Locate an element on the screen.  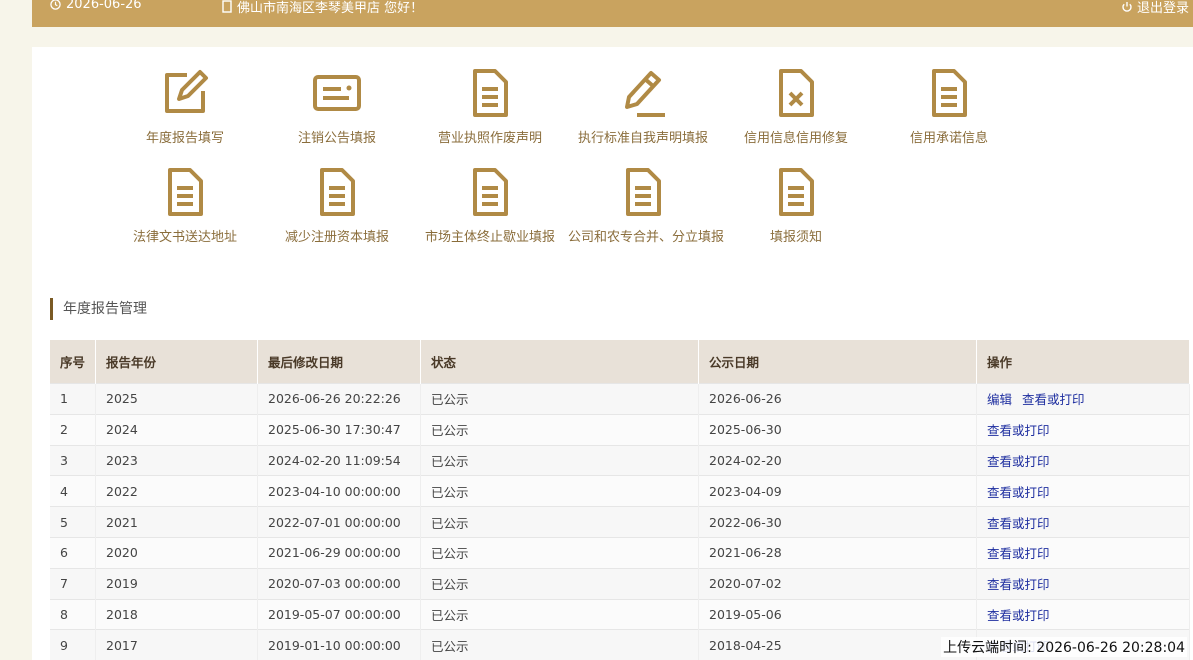
clock-icon is located at coordinates (55, 5).